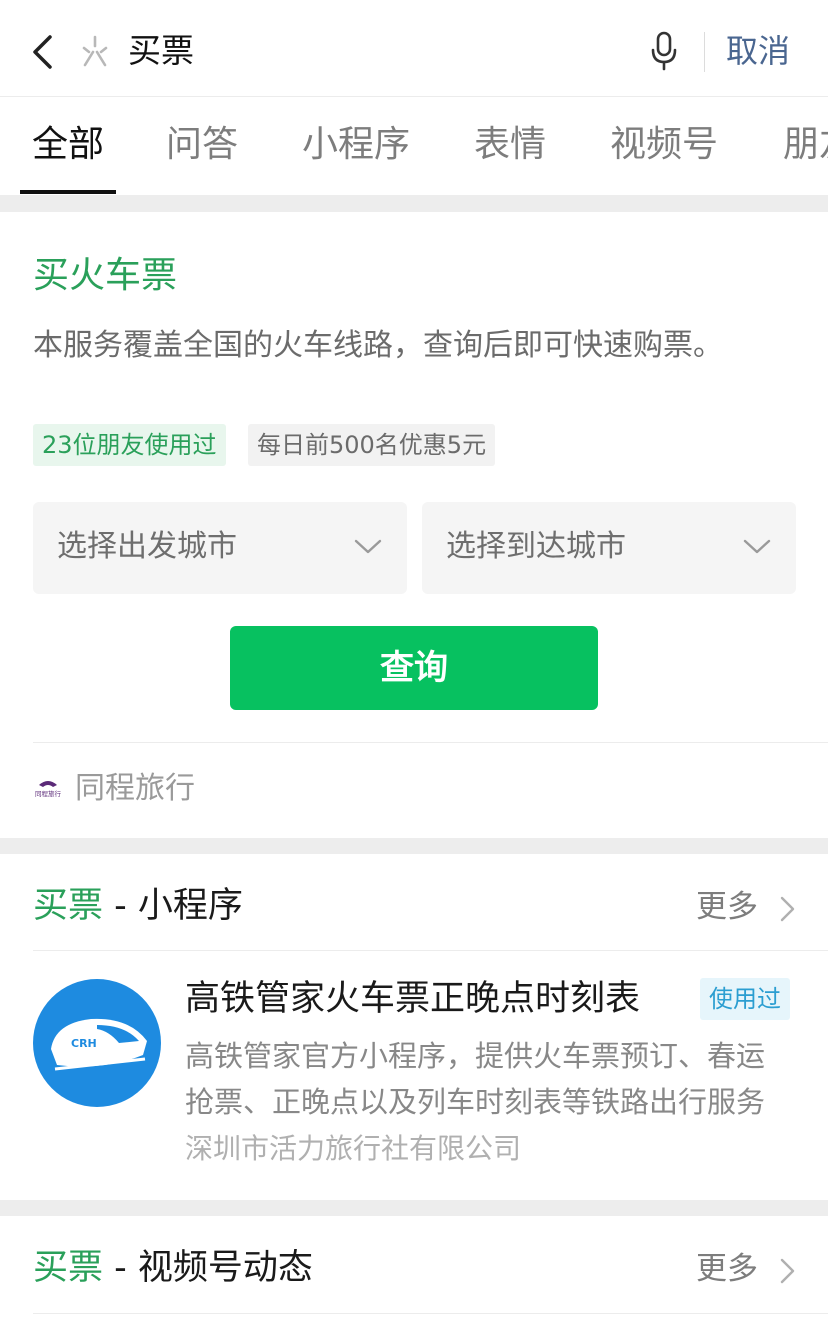  Describe the element at coordinates (414, 668) in the screenshot. I see `query-button: 查询` at that location.